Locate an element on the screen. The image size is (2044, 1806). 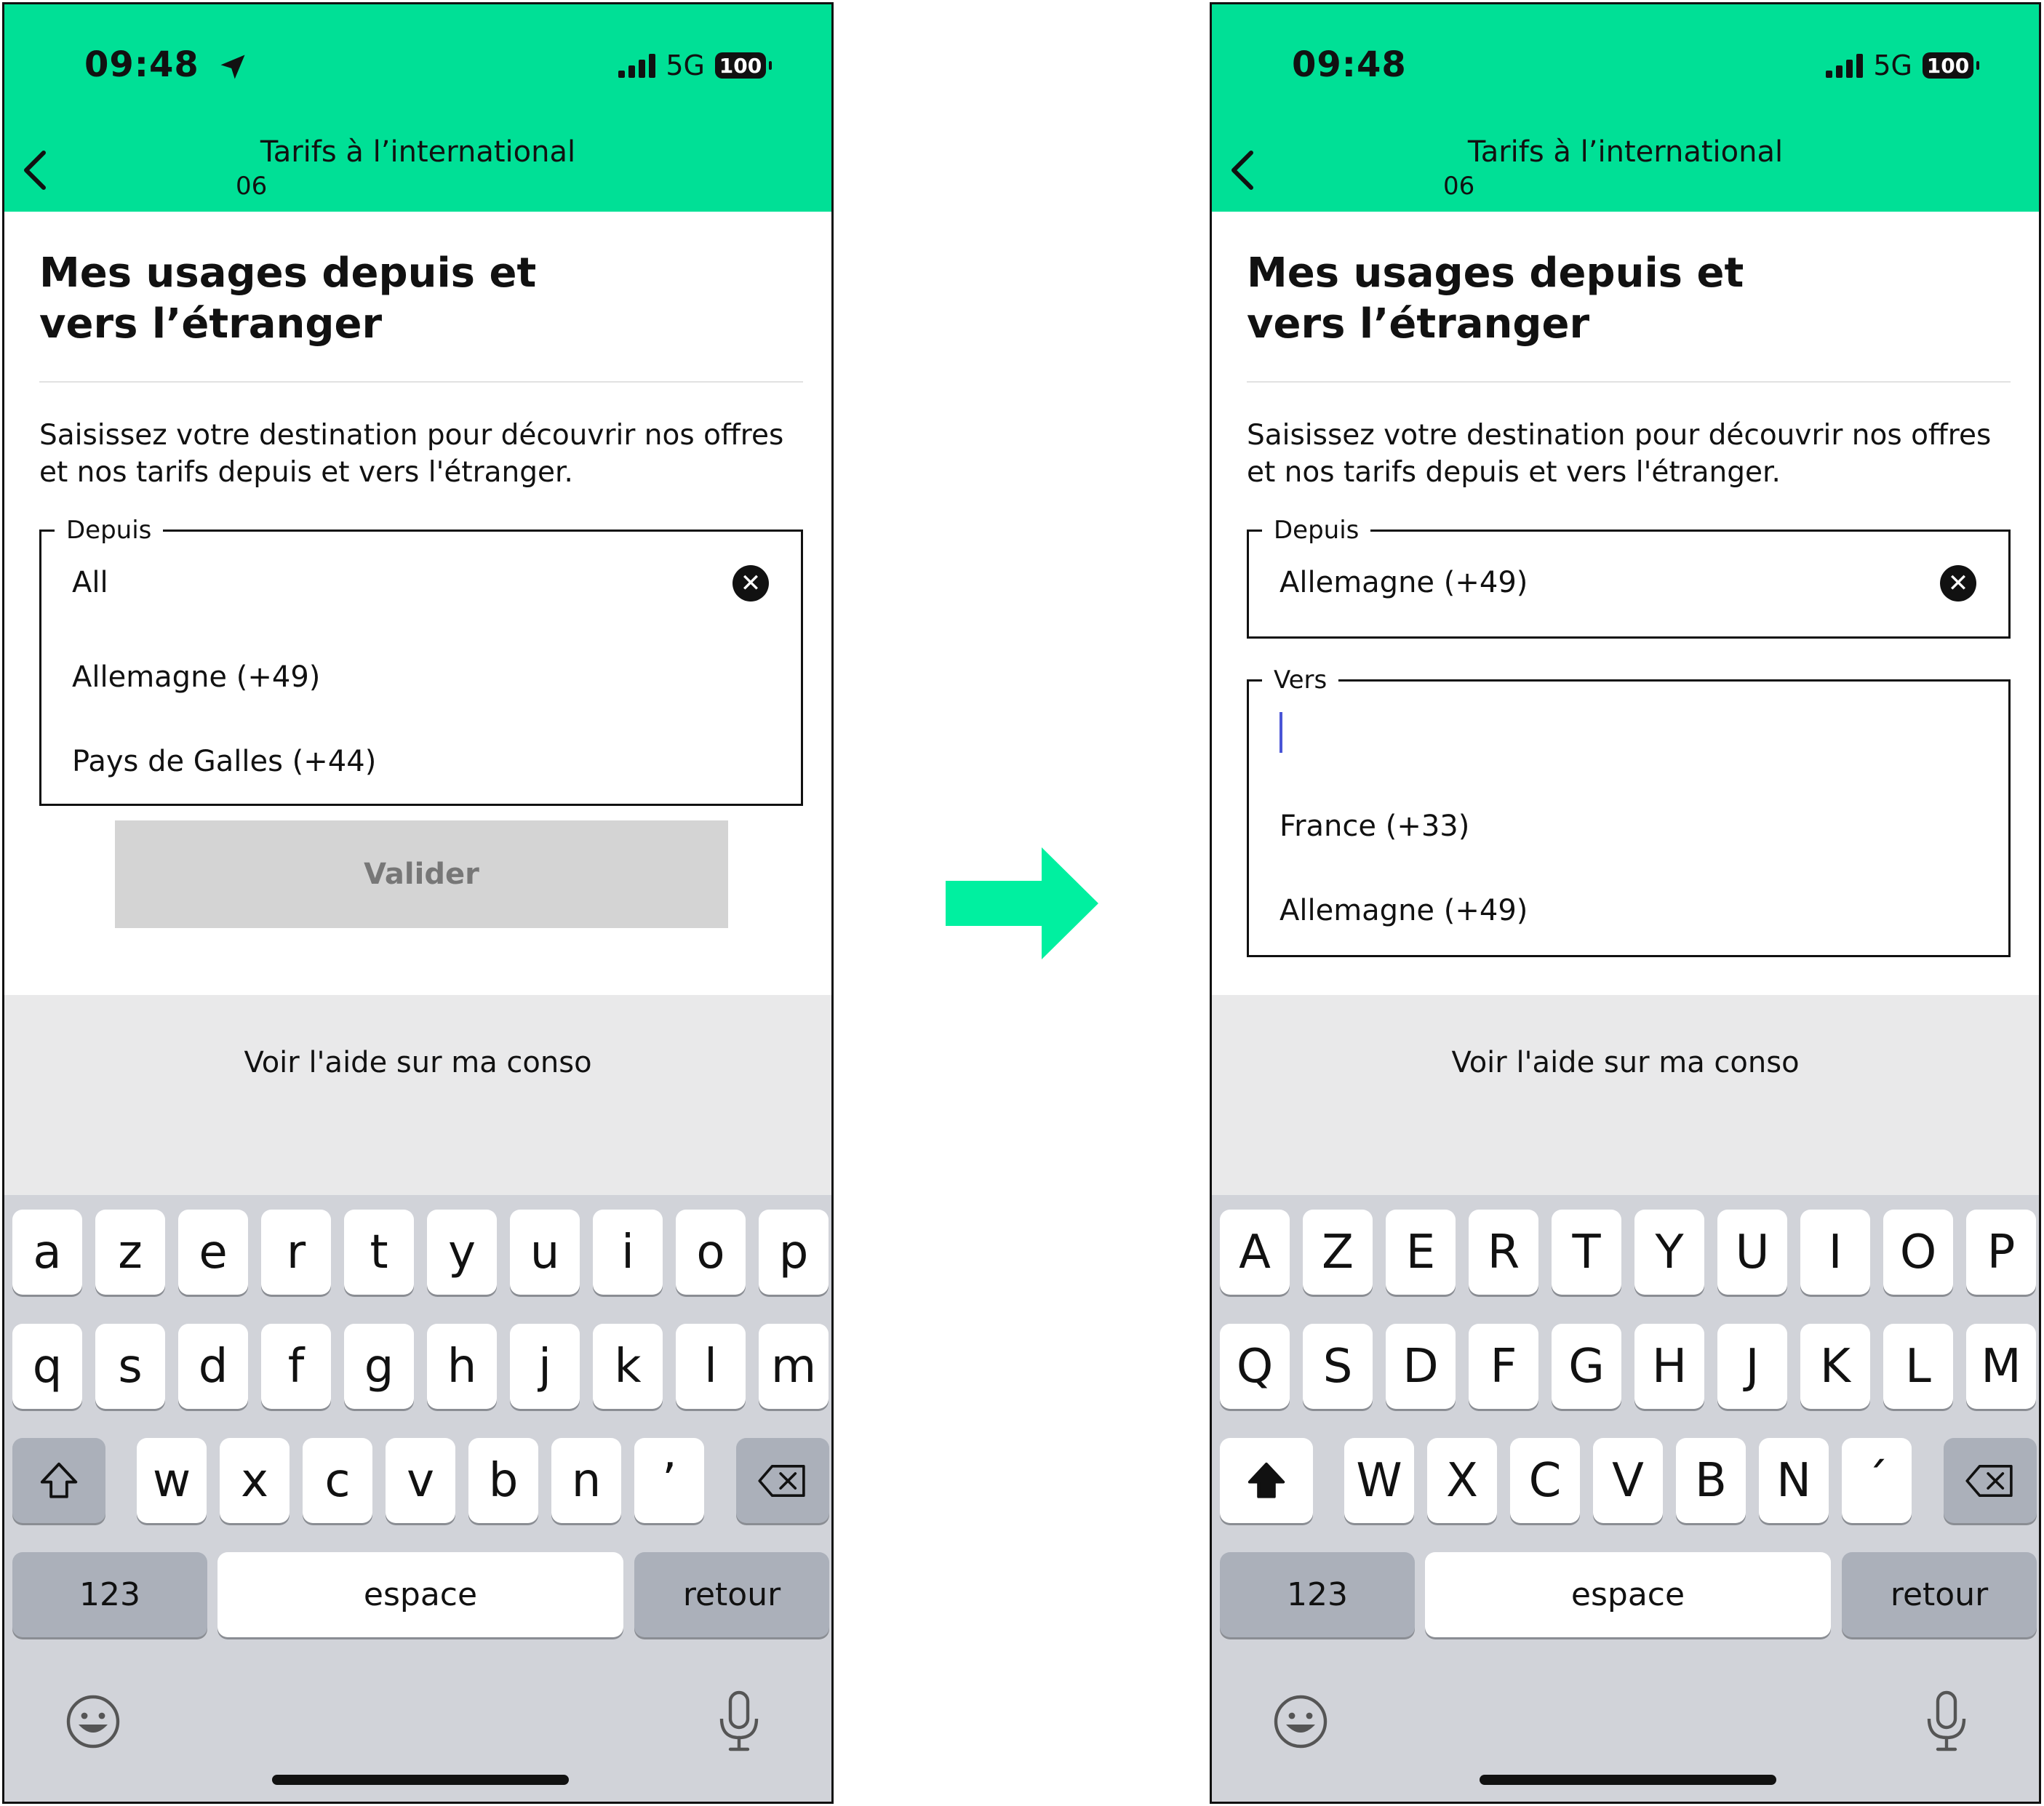
key: W is located at coordinates (1379, 1480).